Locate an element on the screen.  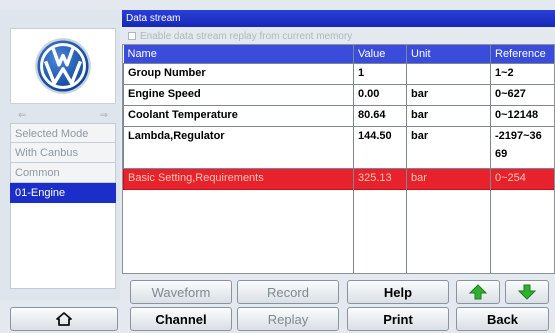
channel-button: Channel is located at coordinates (181, 319).